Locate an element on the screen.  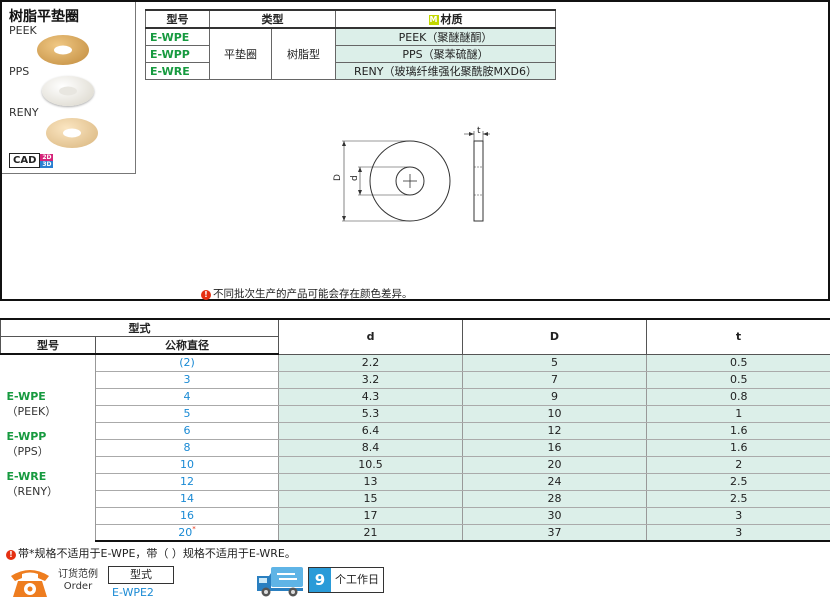
t-cell: 1 is located at coordinates (738, 414).